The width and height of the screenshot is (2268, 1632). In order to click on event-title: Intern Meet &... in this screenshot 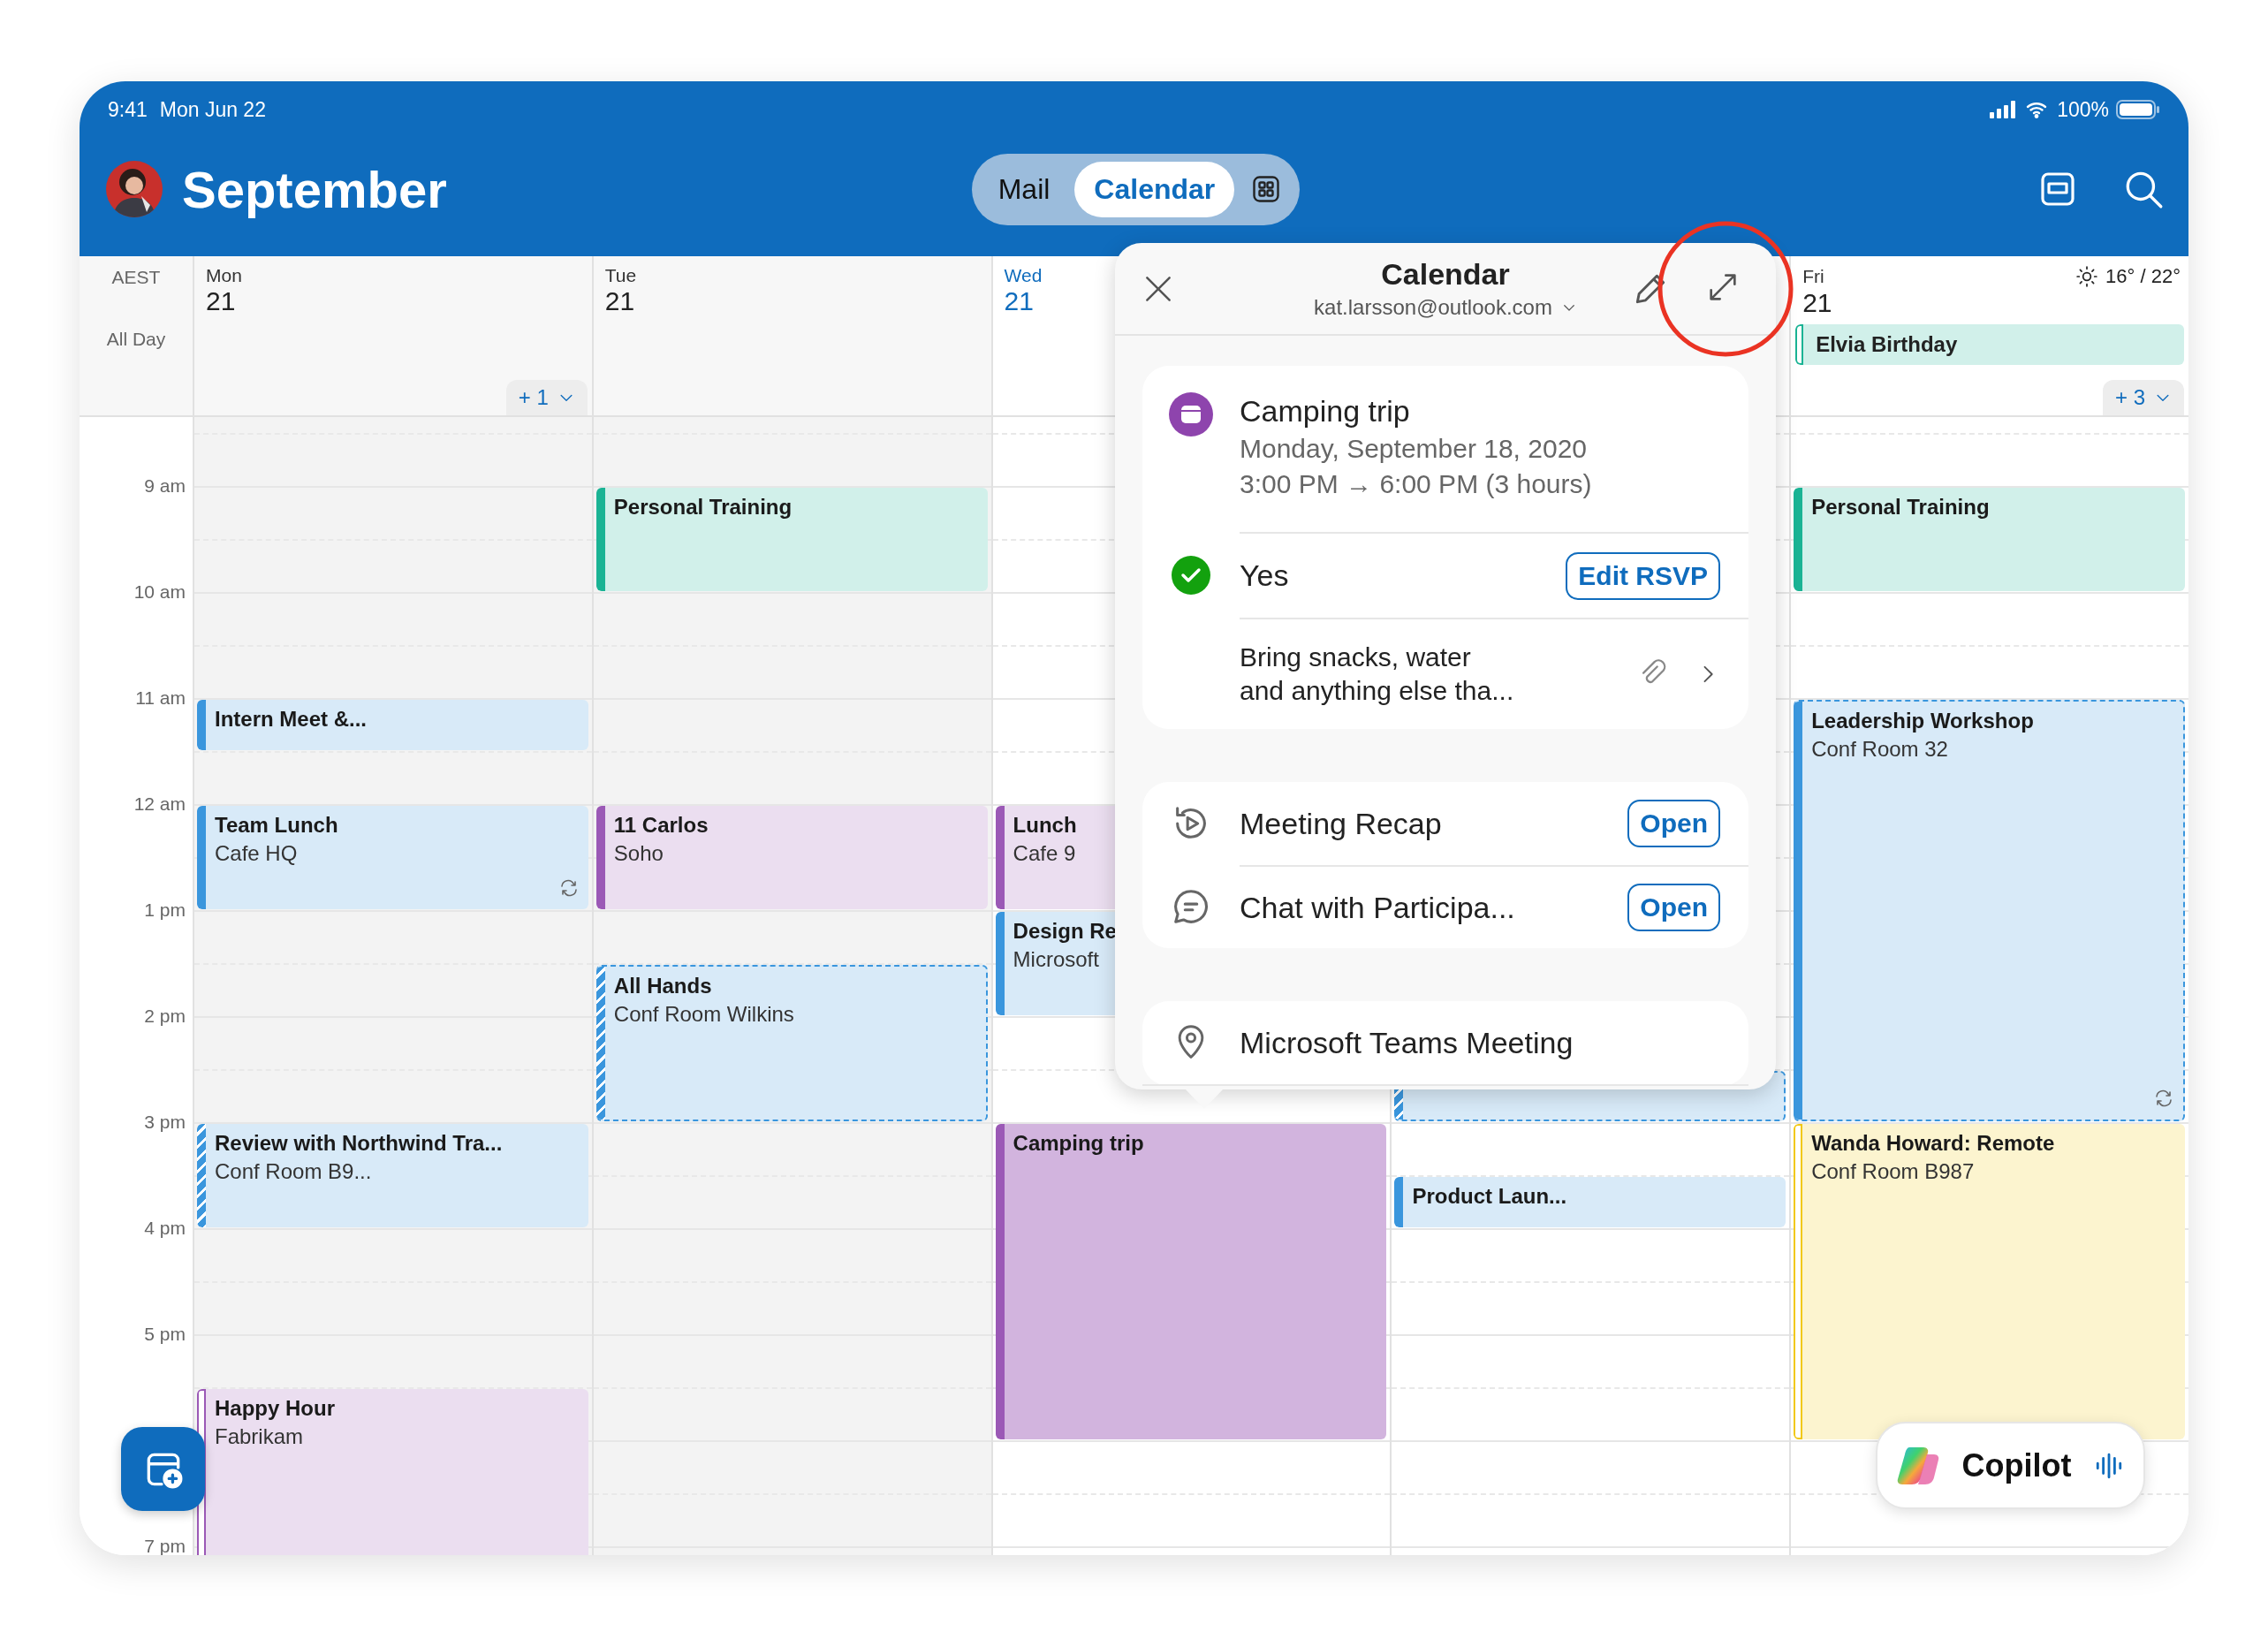, I will do `click(291, 719)`.